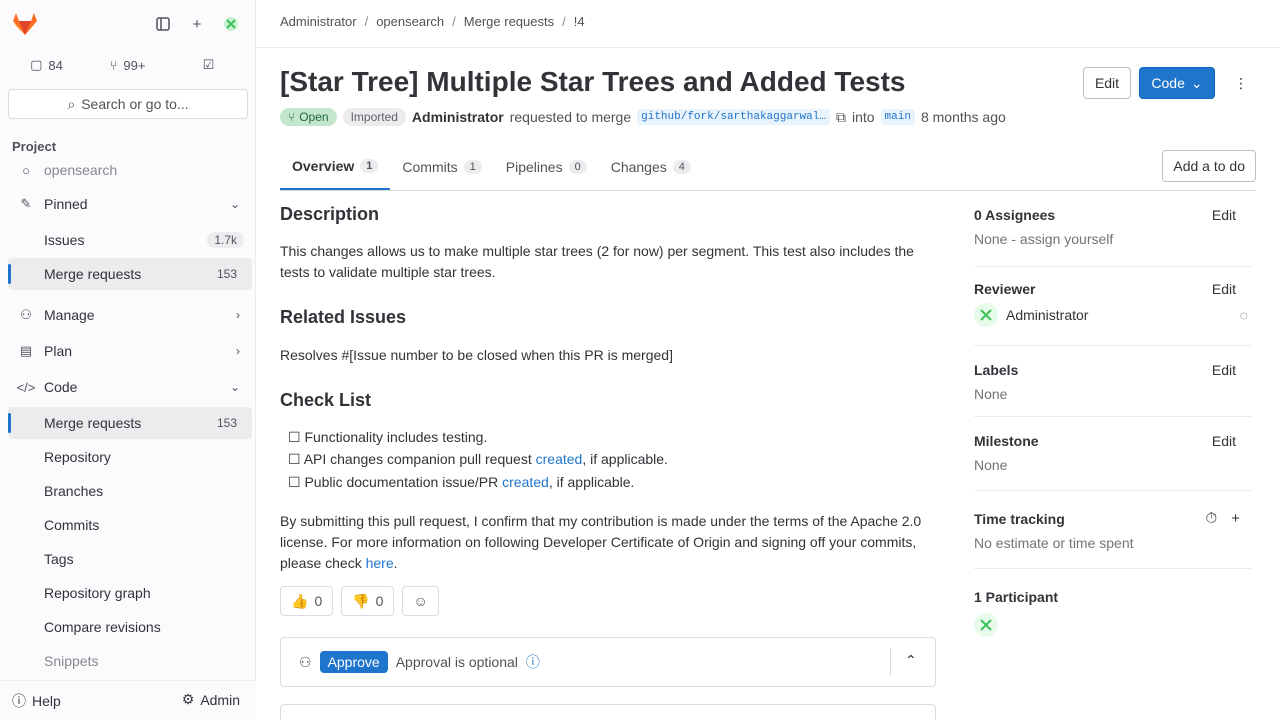 This screenshot has width=1280, height=720. I want to click on breadcrumb-item: Administrator, so click(318, 21).